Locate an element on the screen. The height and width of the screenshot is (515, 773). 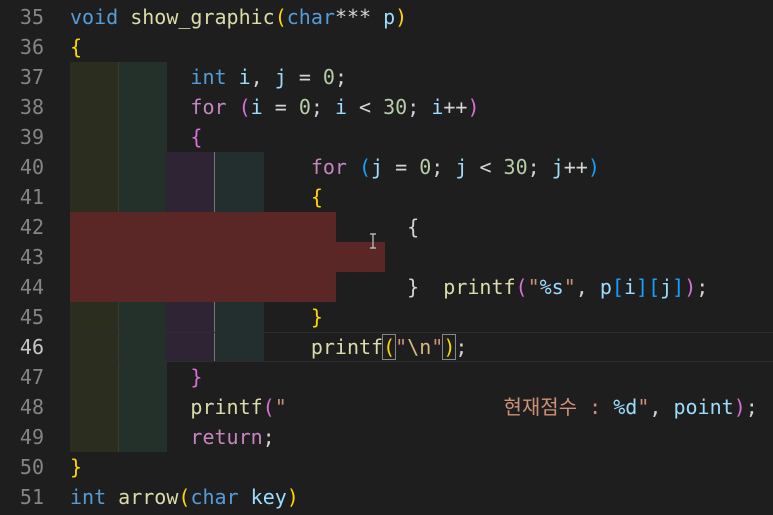
line-number: 46 is located at coordinates (31, 347).